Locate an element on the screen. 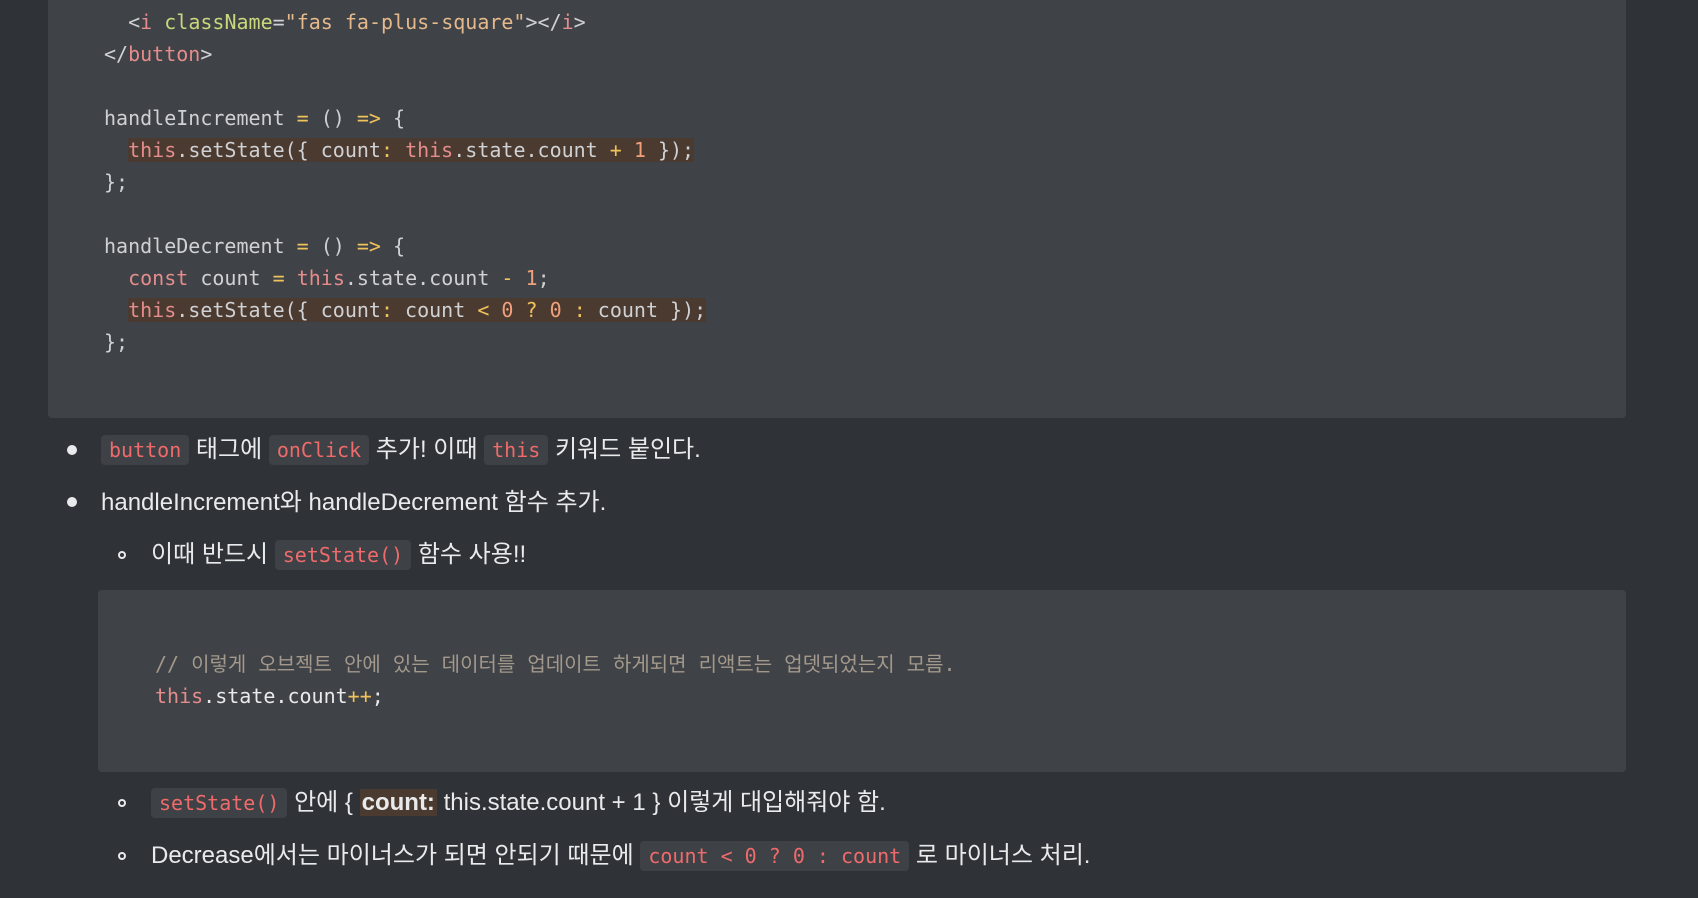 Image resolution: width=1698 pixels, height=898 pixels. code-line: this.state.count++; is located at coordinates (269, 696).